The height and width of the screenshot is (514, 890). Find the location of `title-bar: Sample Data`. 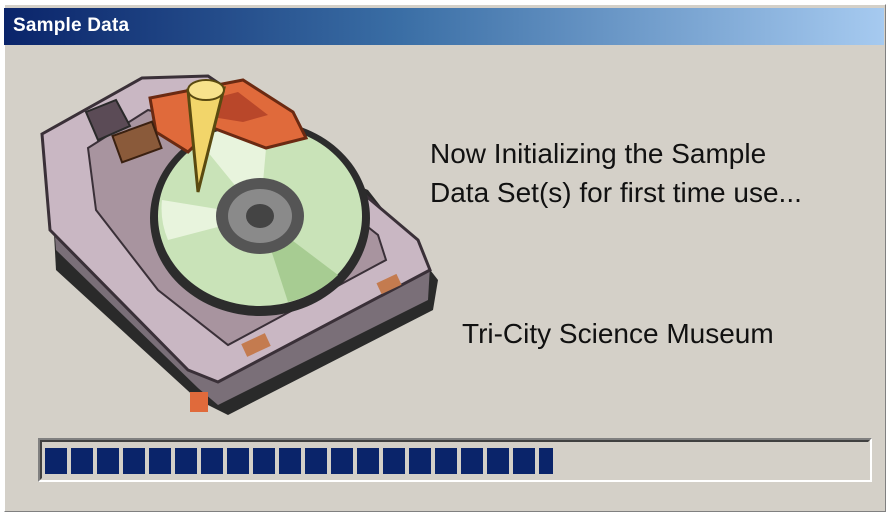

title-bar: Sample Data is located at coordinates (444, 26).